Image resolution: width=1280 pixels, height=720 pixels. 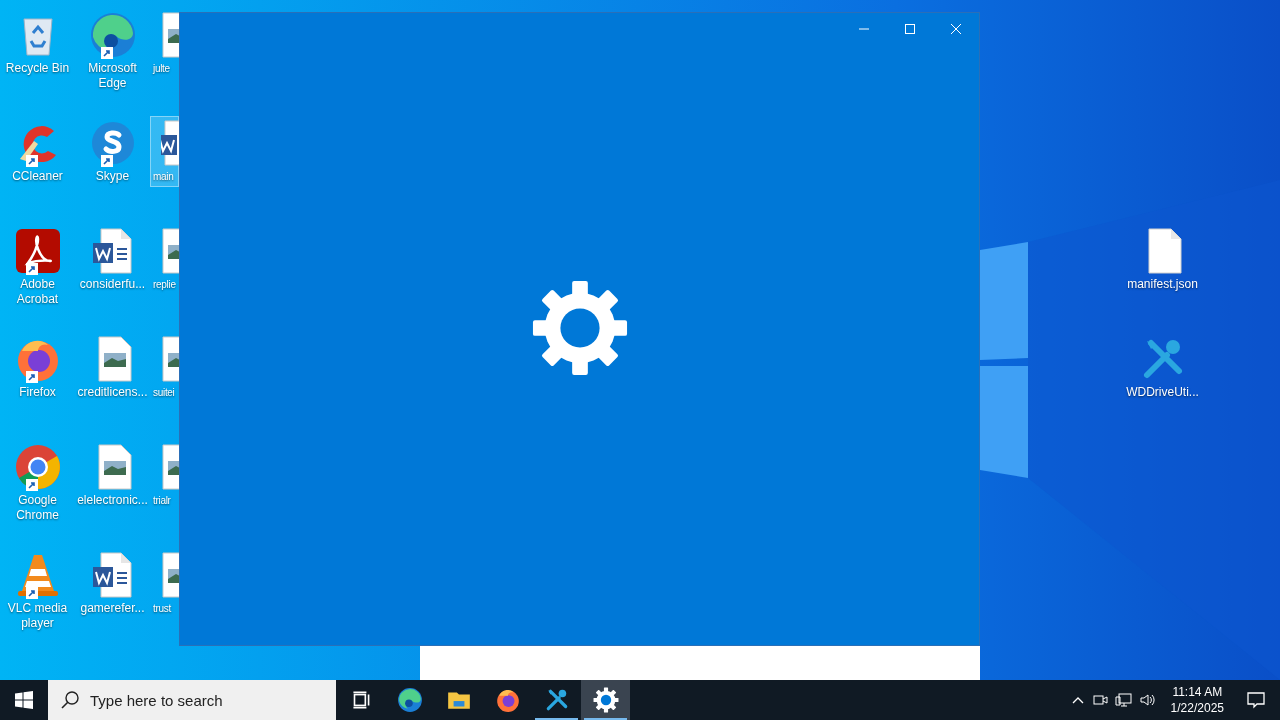 What do you see at coordinates (164, 285) in the screenshot?
I see `icon-label: replie` at bounding box center [164, 285].